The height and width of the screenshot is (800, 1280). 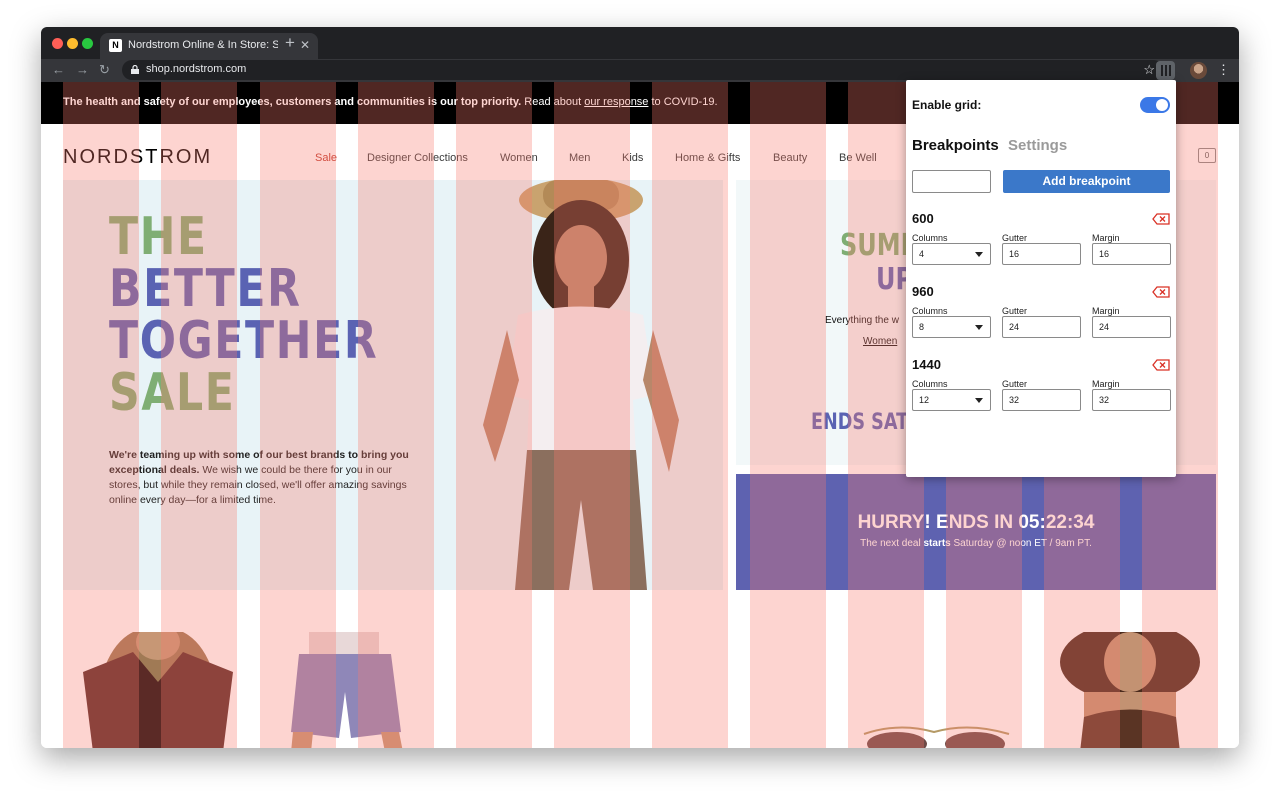 What do you see at coordinates (1165, 70) in the screenshot?
I see `grid-extension-icon` at bounding box center [1165, 70].